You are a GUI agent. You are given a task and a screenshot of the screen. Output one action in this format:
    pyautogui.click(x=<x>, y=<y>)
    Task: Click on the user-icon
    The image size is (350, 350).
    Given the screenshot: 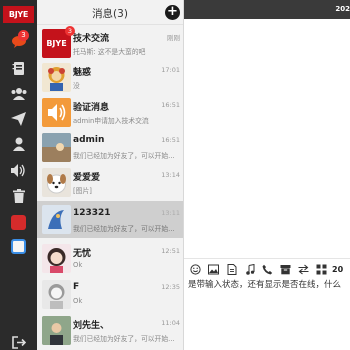 What is the action you would take?
    pyautogui.click(x=18, y=144)
    